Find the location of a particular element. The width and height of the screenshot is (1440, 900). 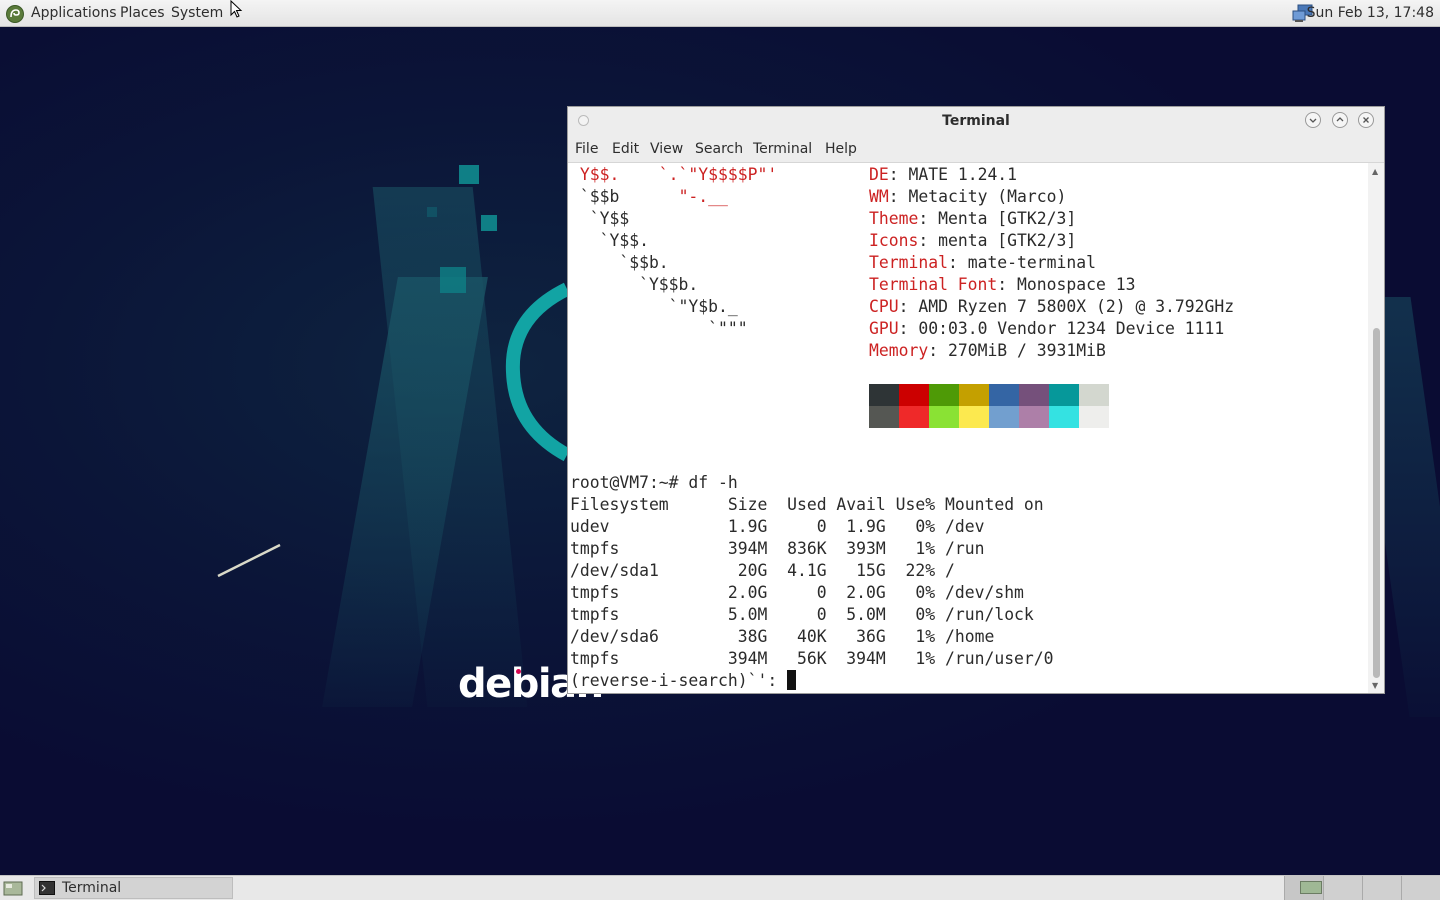

debian-logo-dot is located at coordinates (518, 671).